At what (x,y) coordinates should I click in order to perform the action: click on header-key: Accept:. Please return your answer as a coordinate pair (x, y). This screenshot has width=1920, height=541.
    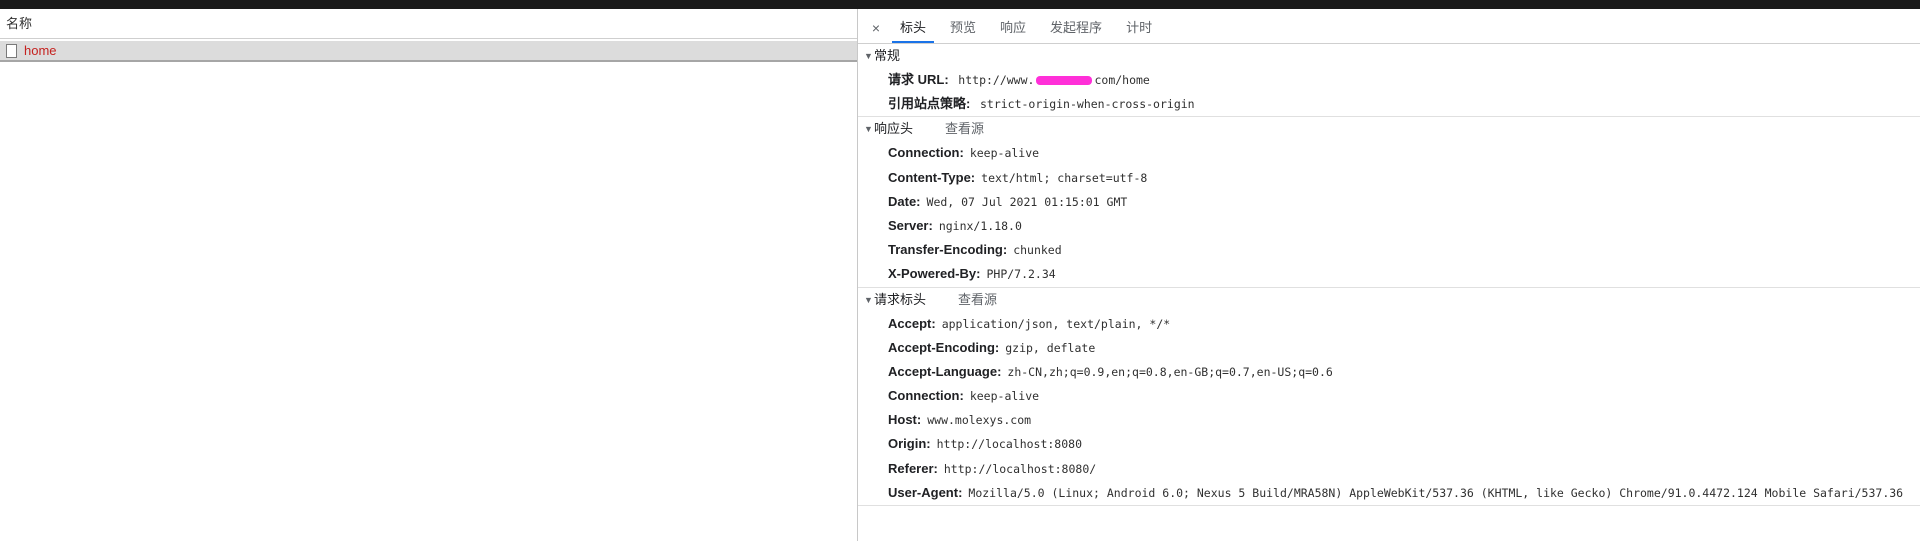
    Looking at the image, I should click on (912, 323).